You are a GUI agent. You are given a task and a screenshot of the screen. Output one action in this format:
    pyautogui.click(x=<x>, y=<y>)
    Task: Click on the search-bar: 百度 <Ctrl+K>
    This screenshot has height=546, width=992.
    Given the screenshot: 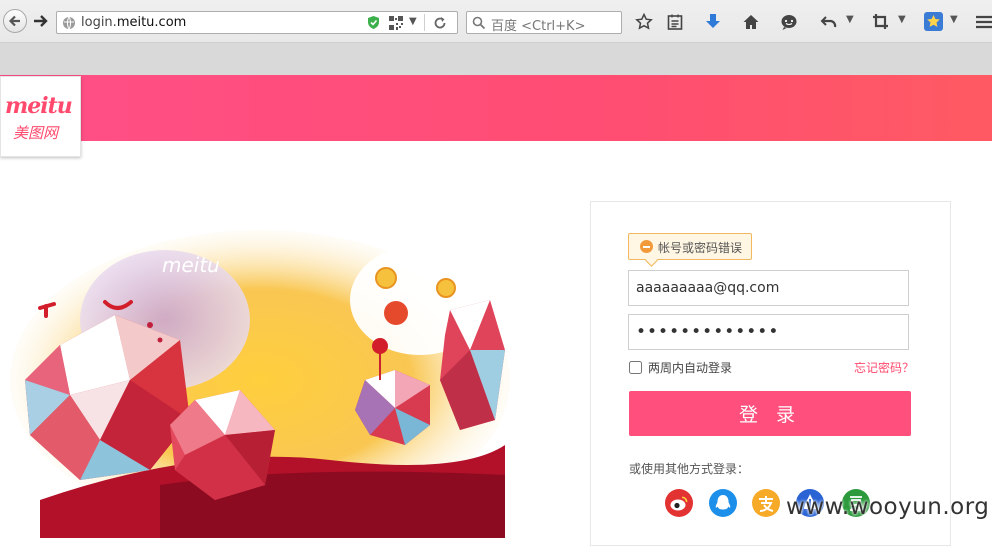 What is the action you would take?
    pyautogui.click(x=544, y=22)
    